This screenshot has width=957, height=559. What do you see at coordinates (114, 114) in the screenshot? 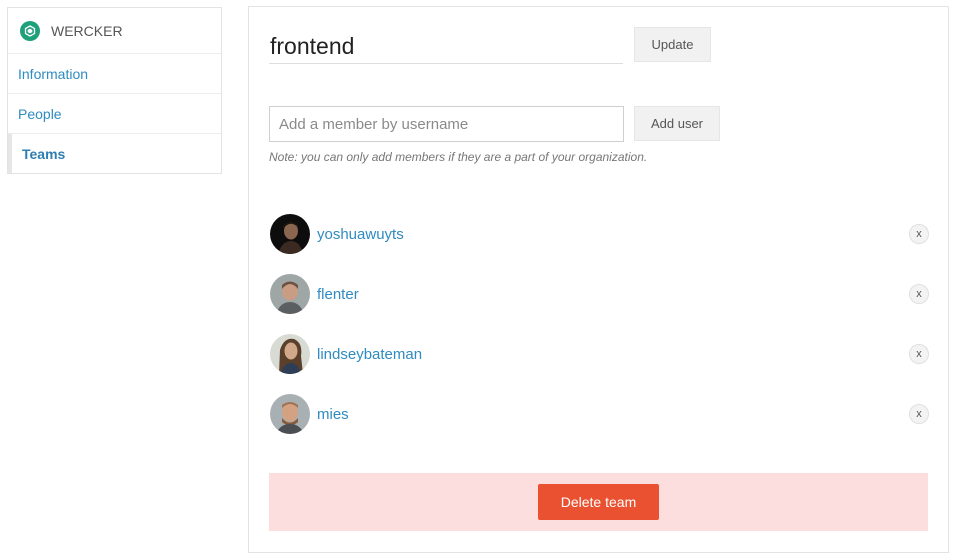
I see `sidebar-item-people: People` at bounding box center [114, 114].